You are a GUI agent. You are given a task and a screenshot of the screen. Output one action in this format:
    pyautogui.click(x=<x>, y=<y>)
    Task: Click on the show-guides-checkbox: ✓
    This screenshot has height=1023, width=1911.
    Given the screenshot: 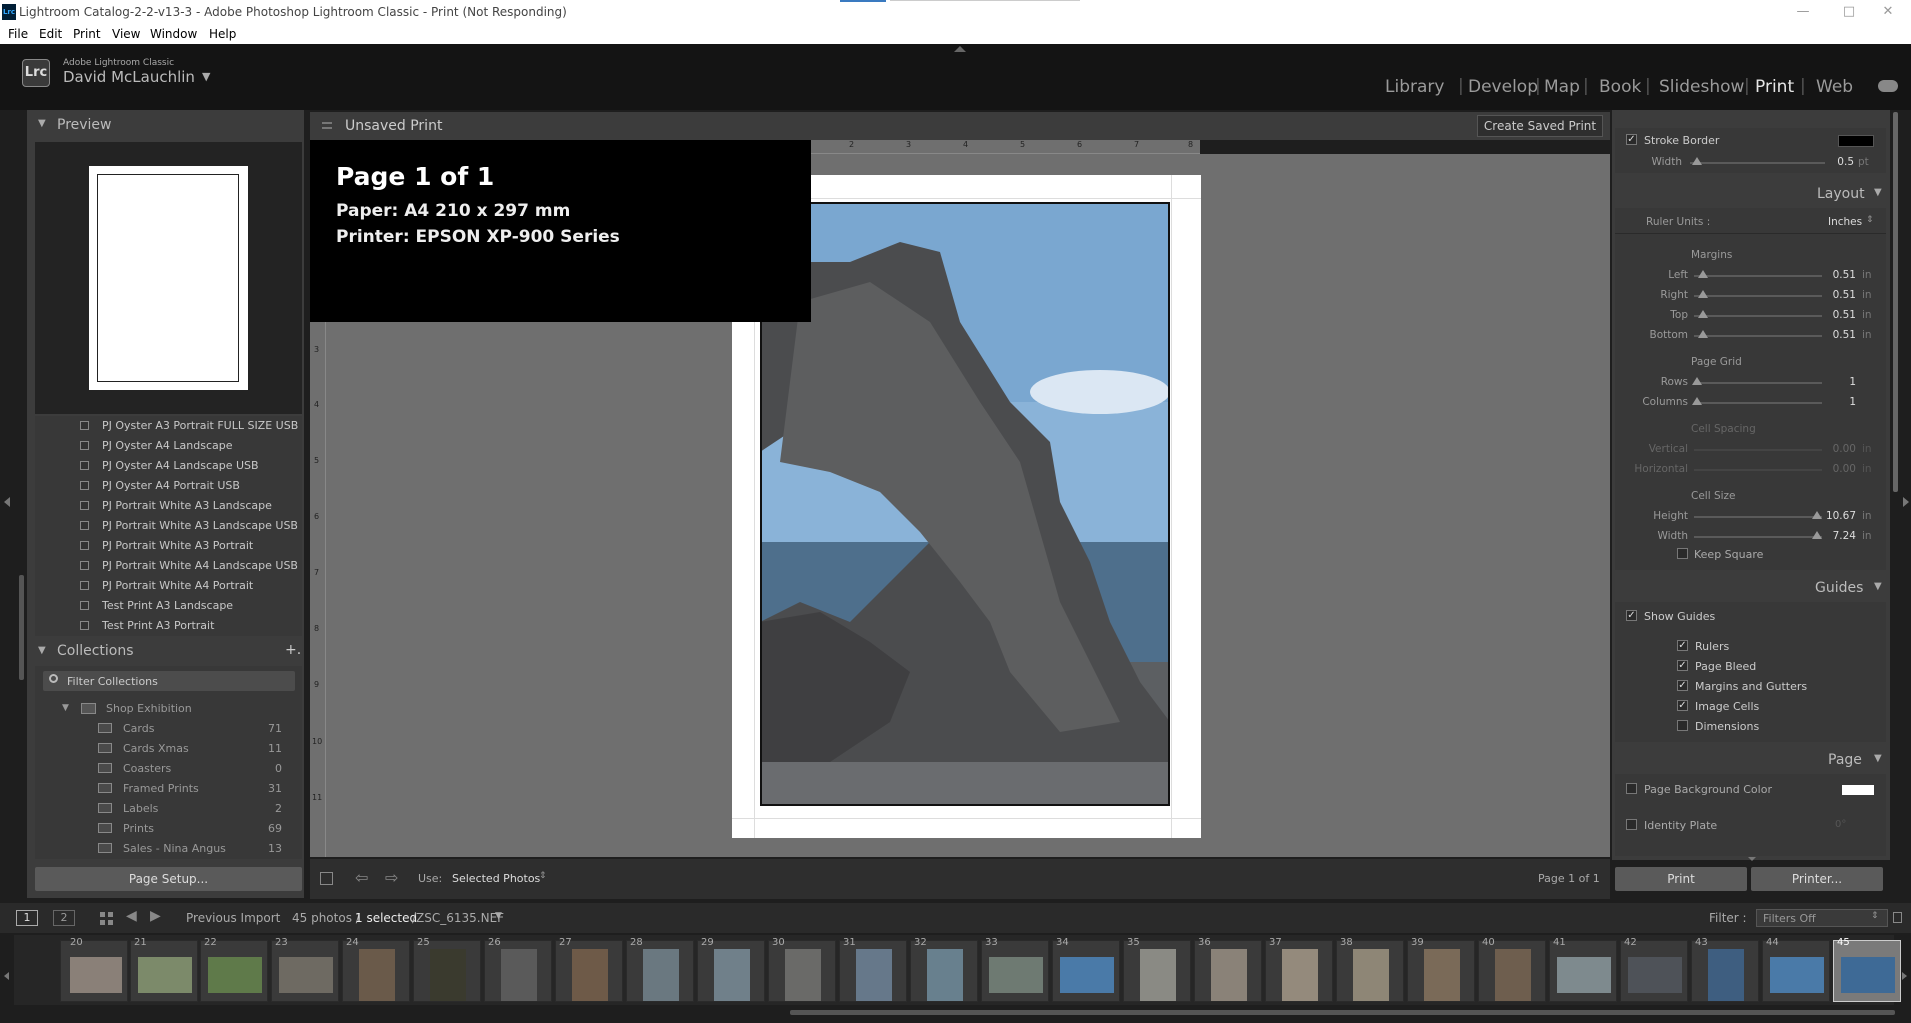 What is the action you would take?
    pyautogui.click(x=1631, y=615)
    